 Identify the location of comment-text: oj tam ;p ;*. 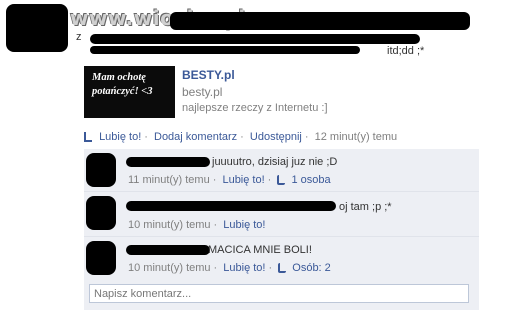
(365, 207).